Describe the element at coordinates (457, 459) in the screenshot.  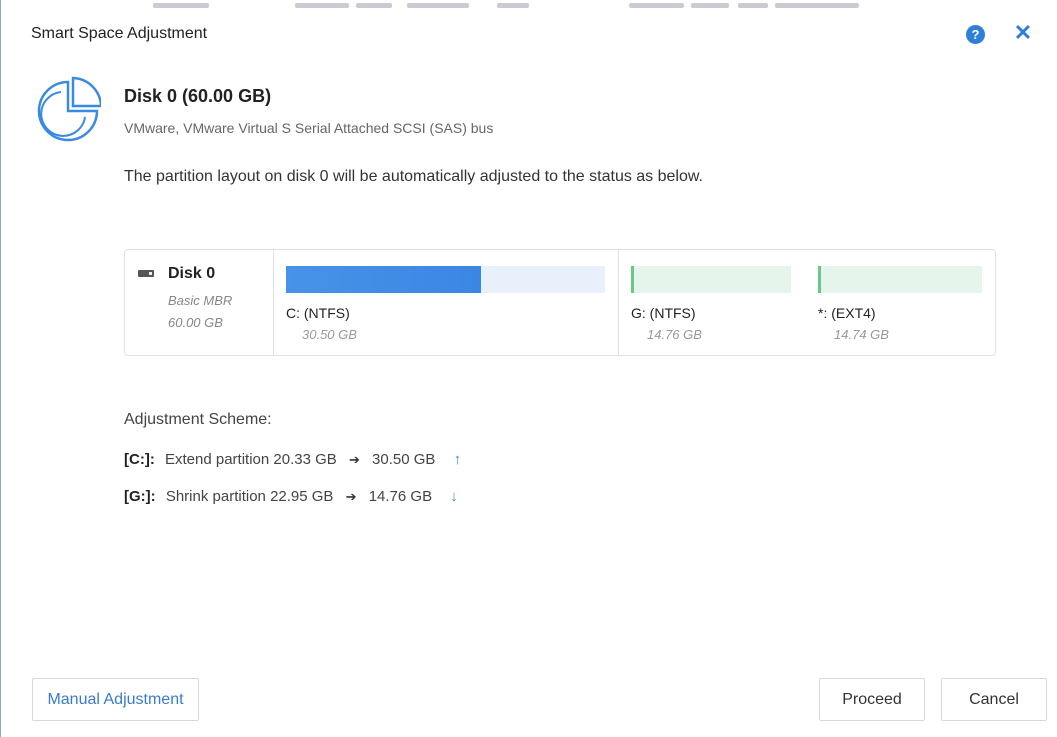
I see `up-arrow-icon: ↑` at that location.